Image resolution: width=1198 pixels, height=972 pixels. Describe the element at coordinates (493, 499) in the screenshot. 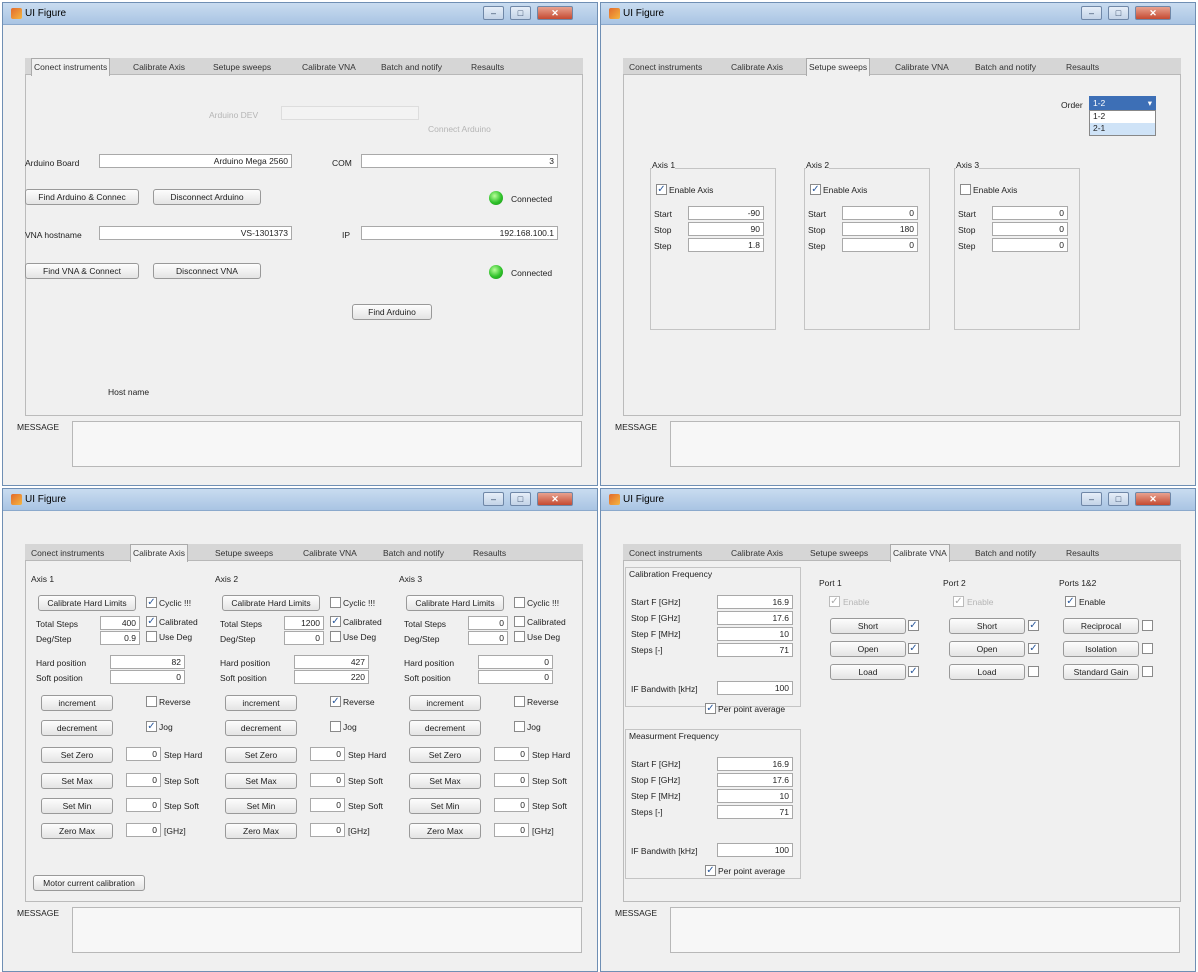

I see `minimize-button: ‒` at that location.